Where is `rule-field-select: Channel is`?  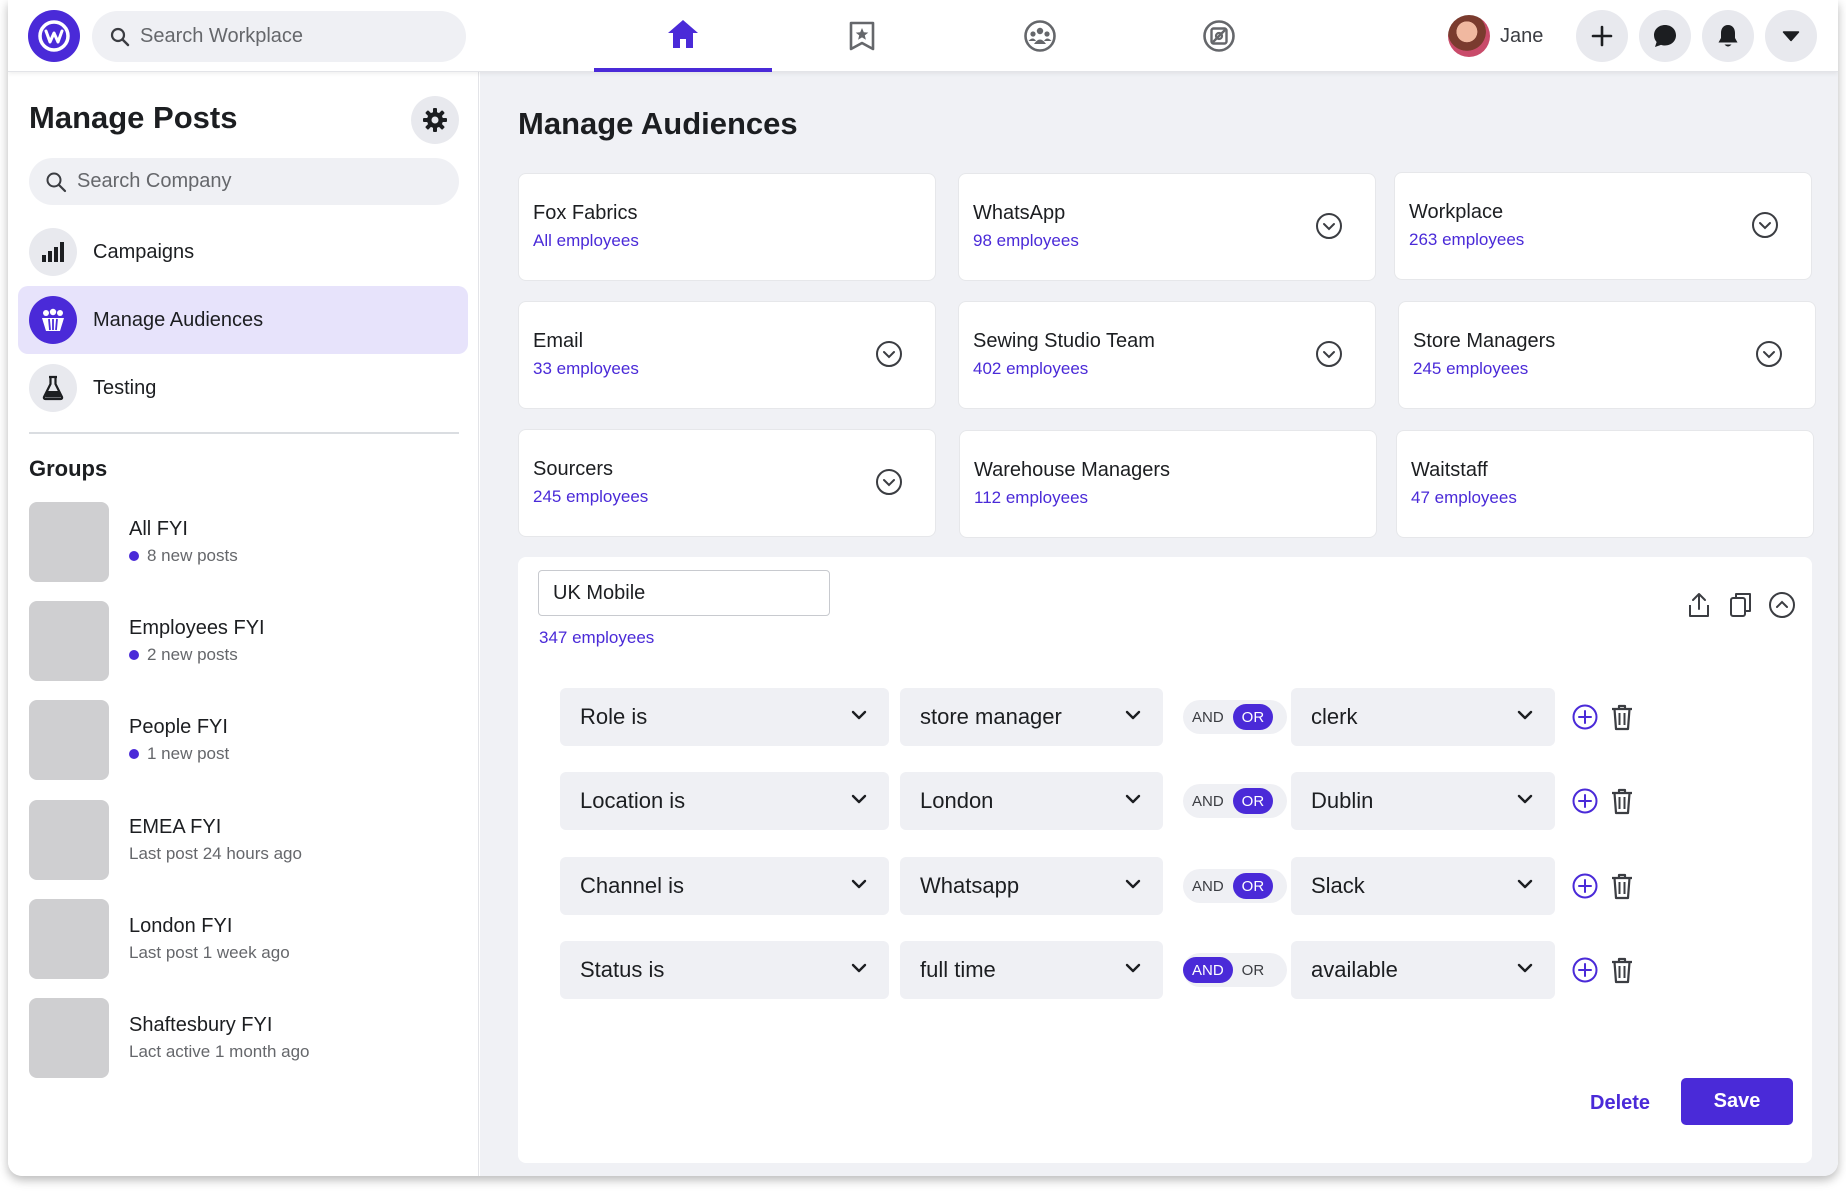
rule-field-select: Channel is is located at coordinates (724, 886).